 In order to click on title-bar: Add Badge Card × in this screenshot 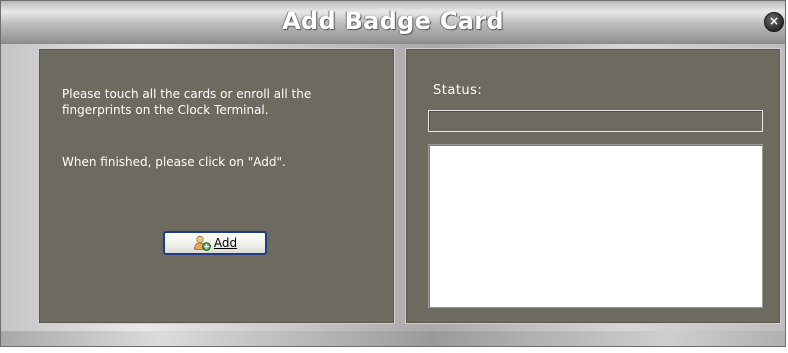, I will do `click(393, 22)`.